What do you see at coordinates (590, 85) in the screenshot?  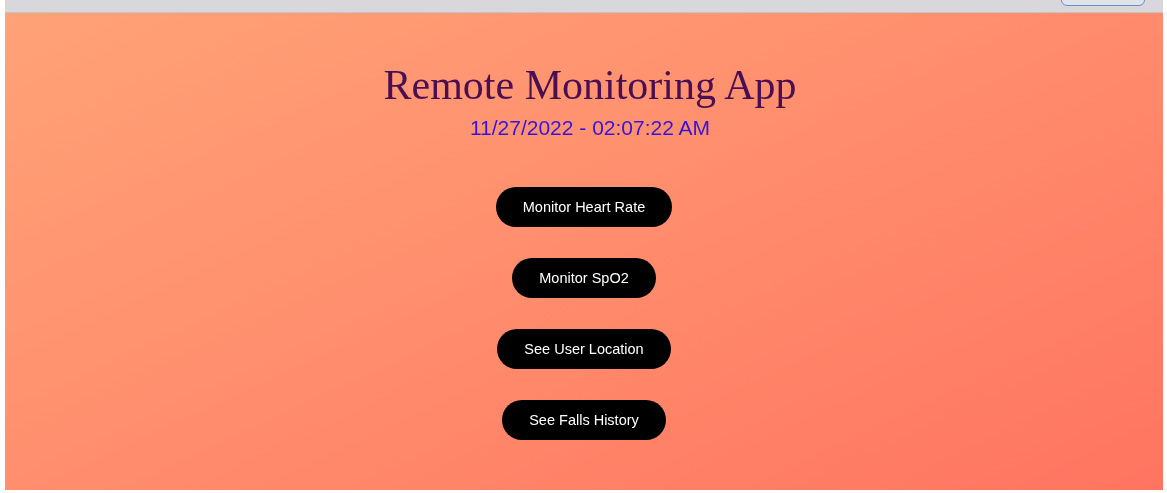 I see `app-title: Remote Monitoring App` at bounding box center [590, 85].